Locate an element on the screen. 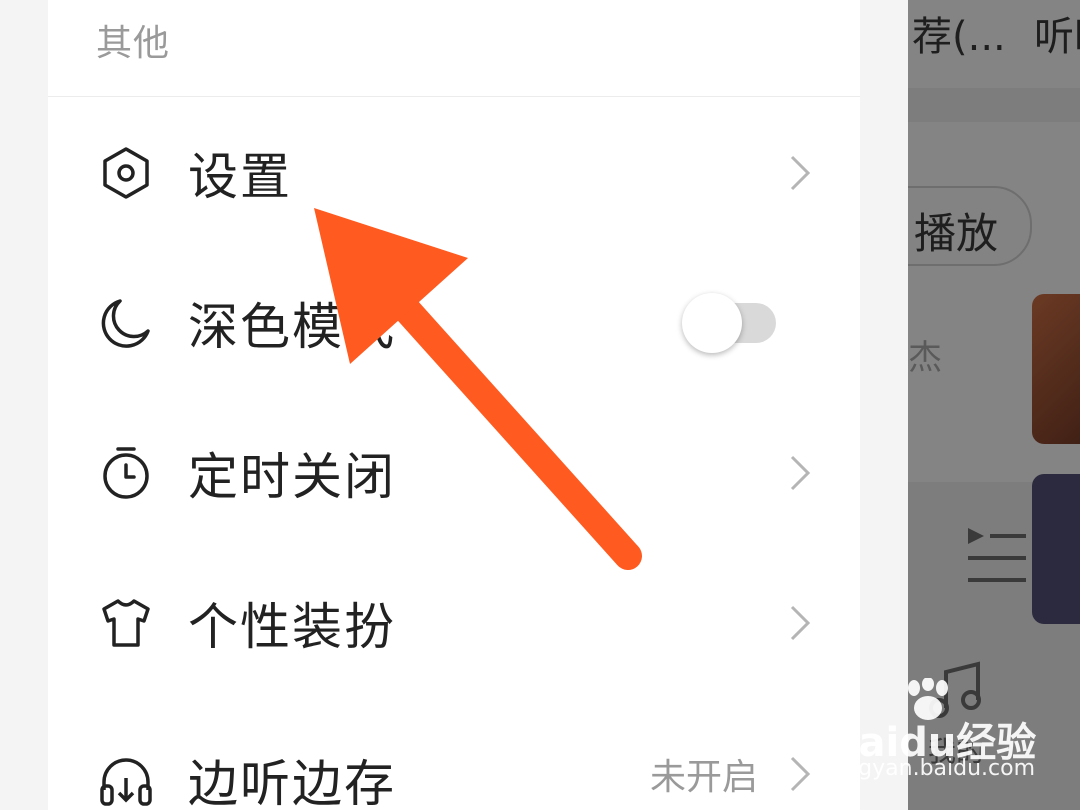 This screenshot has width=1080, height=810. tshirt-icon is located at coordinates (126, 623).